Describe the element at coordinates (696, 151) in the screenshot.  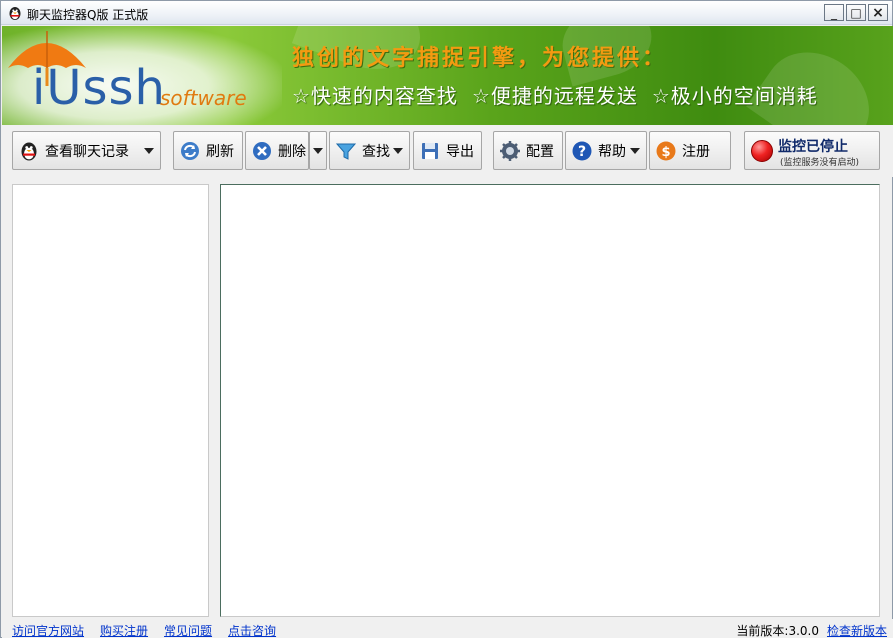
I see `register-label: 注册` at that location.